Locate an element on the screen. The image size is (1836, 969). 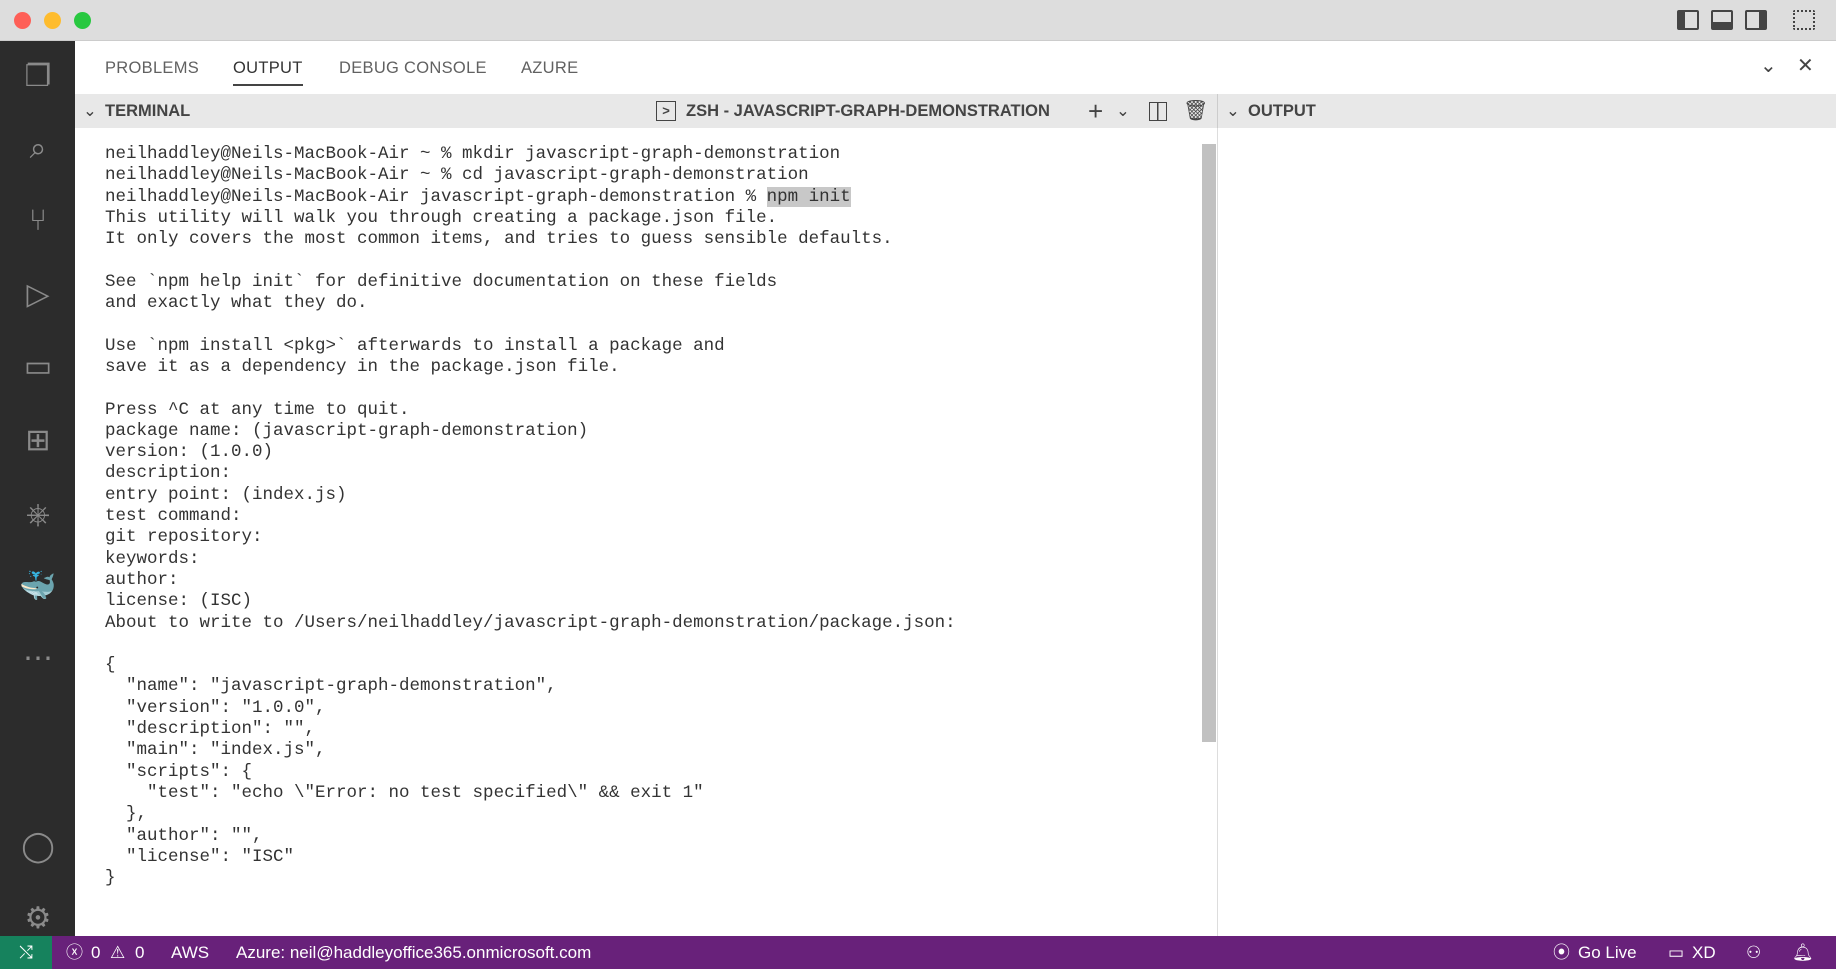
source-control-icon: ⑂ is located at coordinates (38, 221).